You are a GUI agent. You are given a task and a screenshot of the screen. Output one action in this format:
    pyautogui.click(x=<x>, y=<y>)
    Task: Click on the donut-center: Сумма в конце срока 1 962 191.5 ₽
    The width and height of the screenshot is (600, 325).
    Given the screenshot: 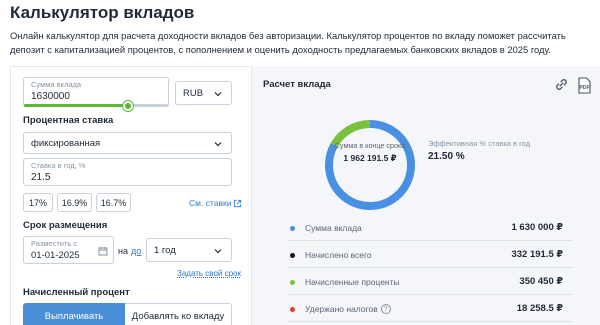 What is the action you would take?
    pyautogui.click(x=370, y=152)
    